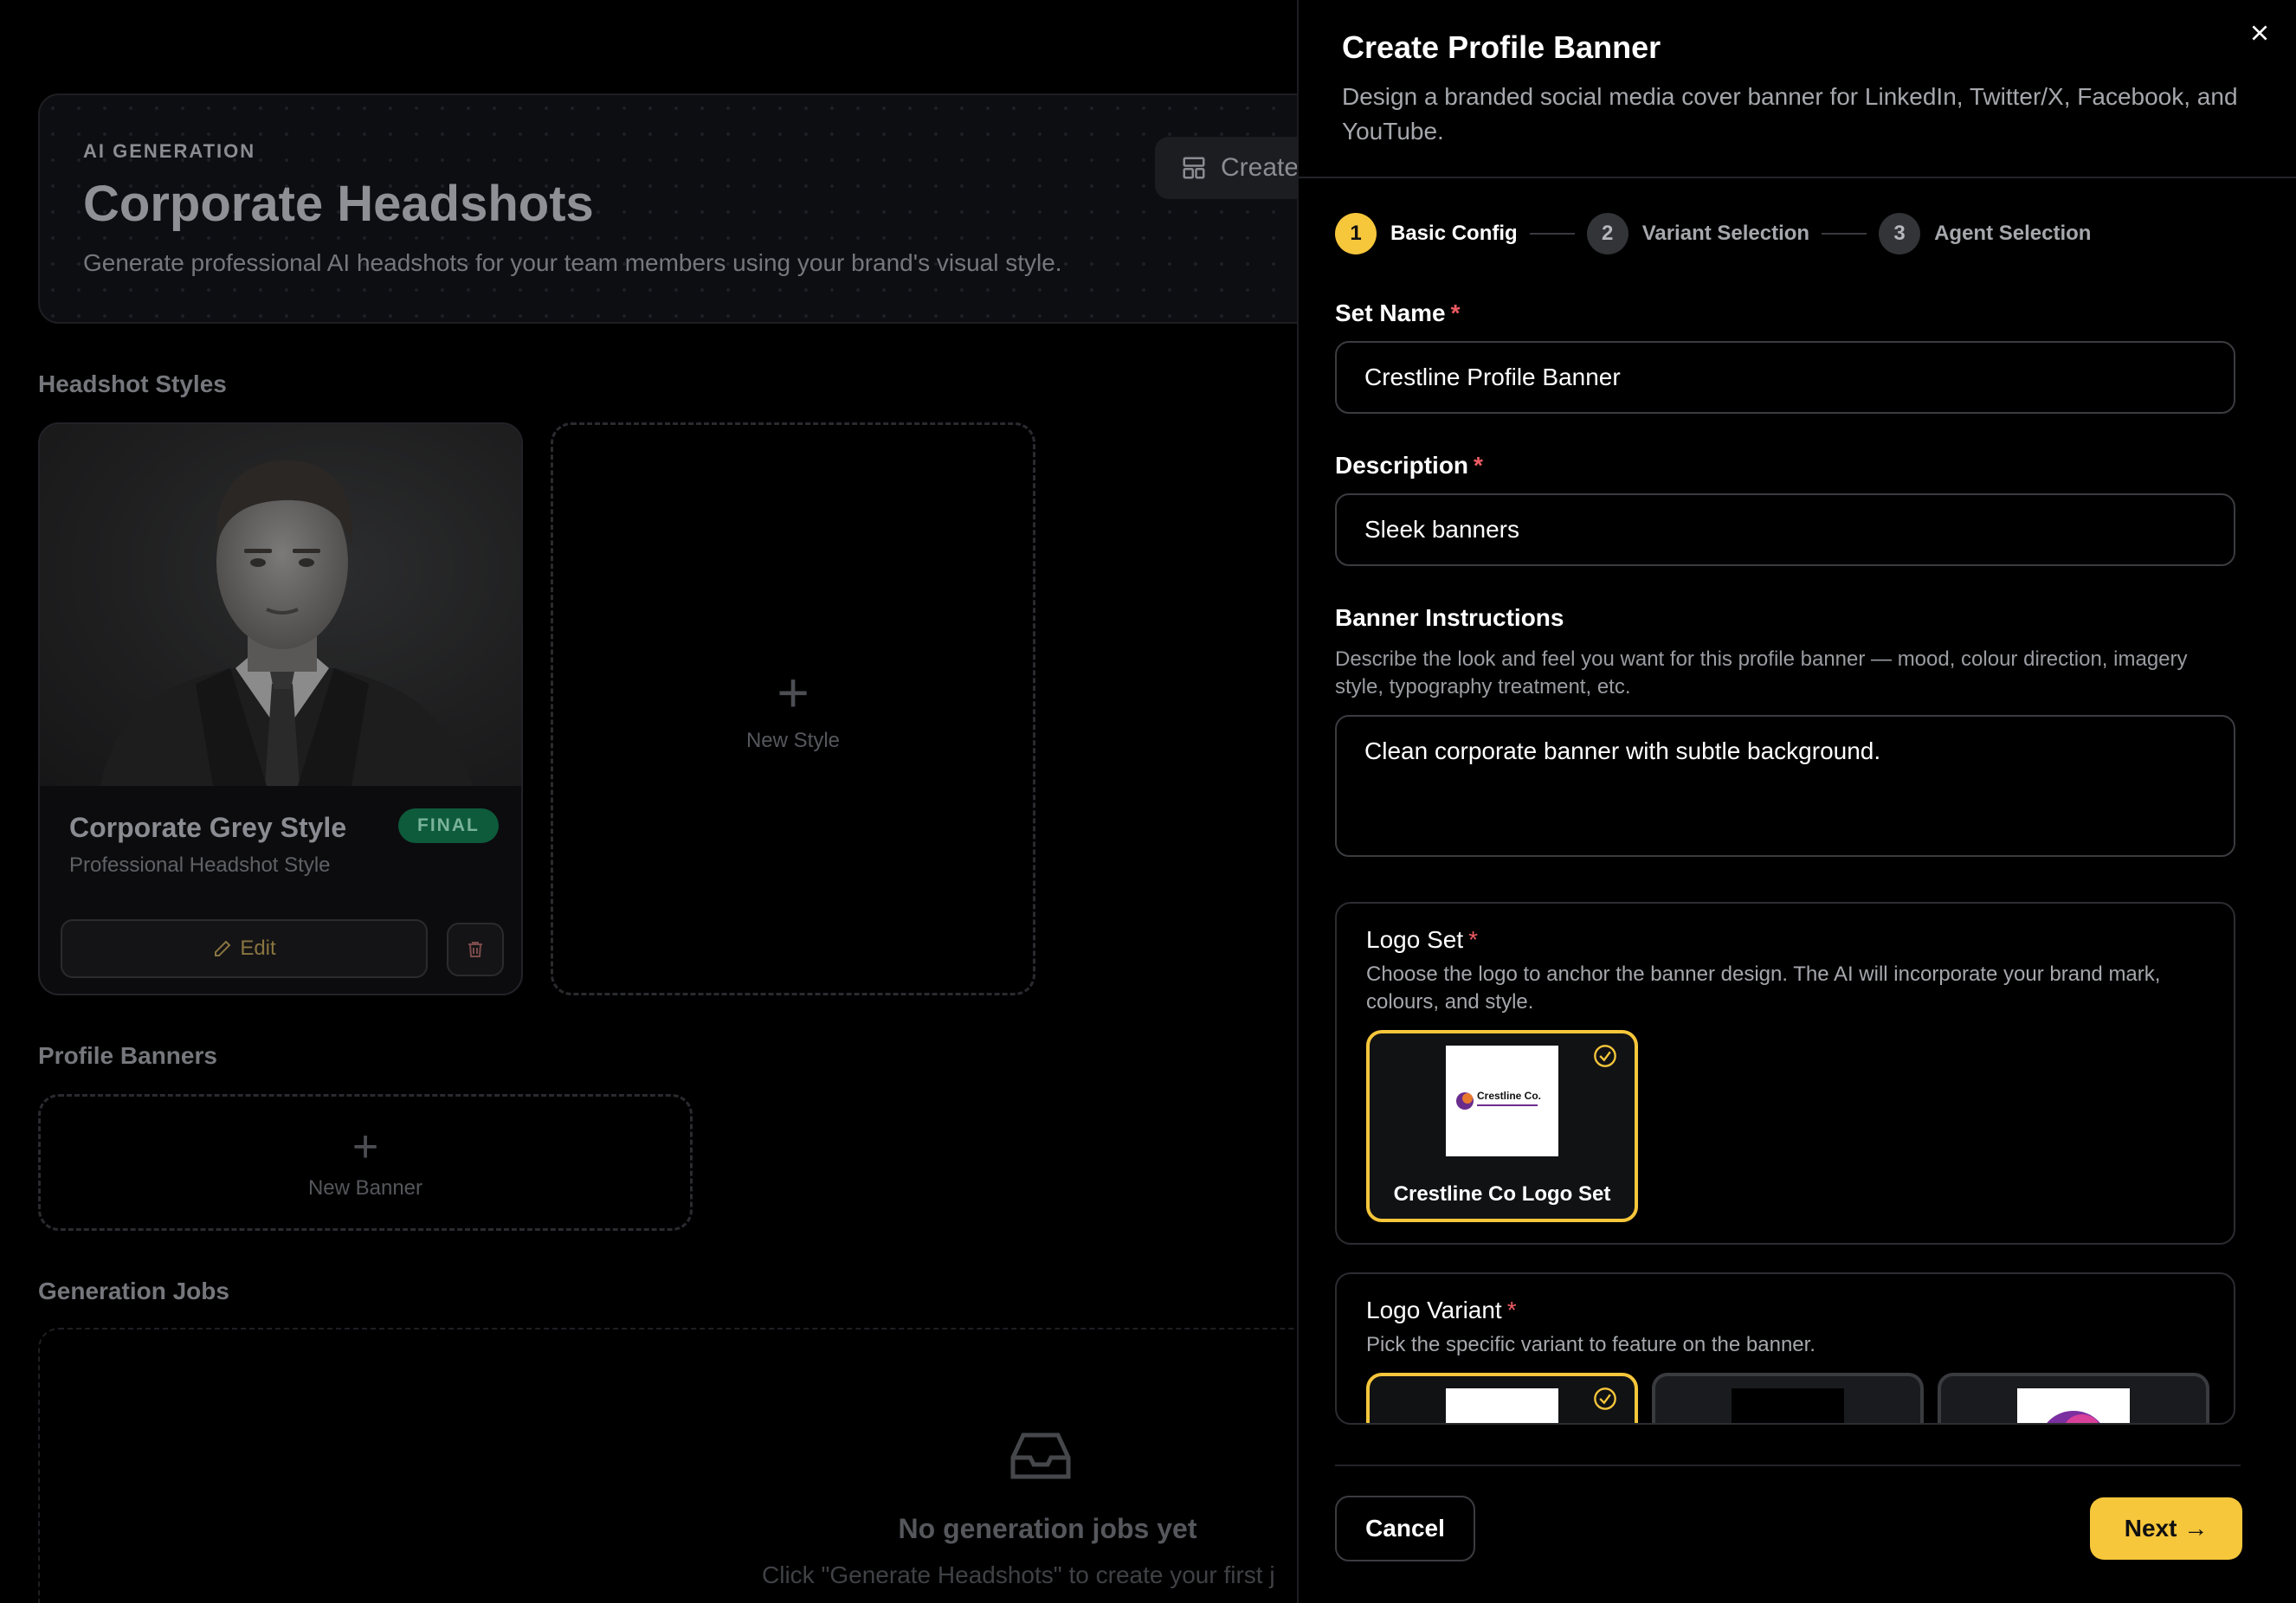 This screenshot has width=2296, height=1603. I want to click on logo-thumbnail: Crestline Co., so click(1502, 1101).